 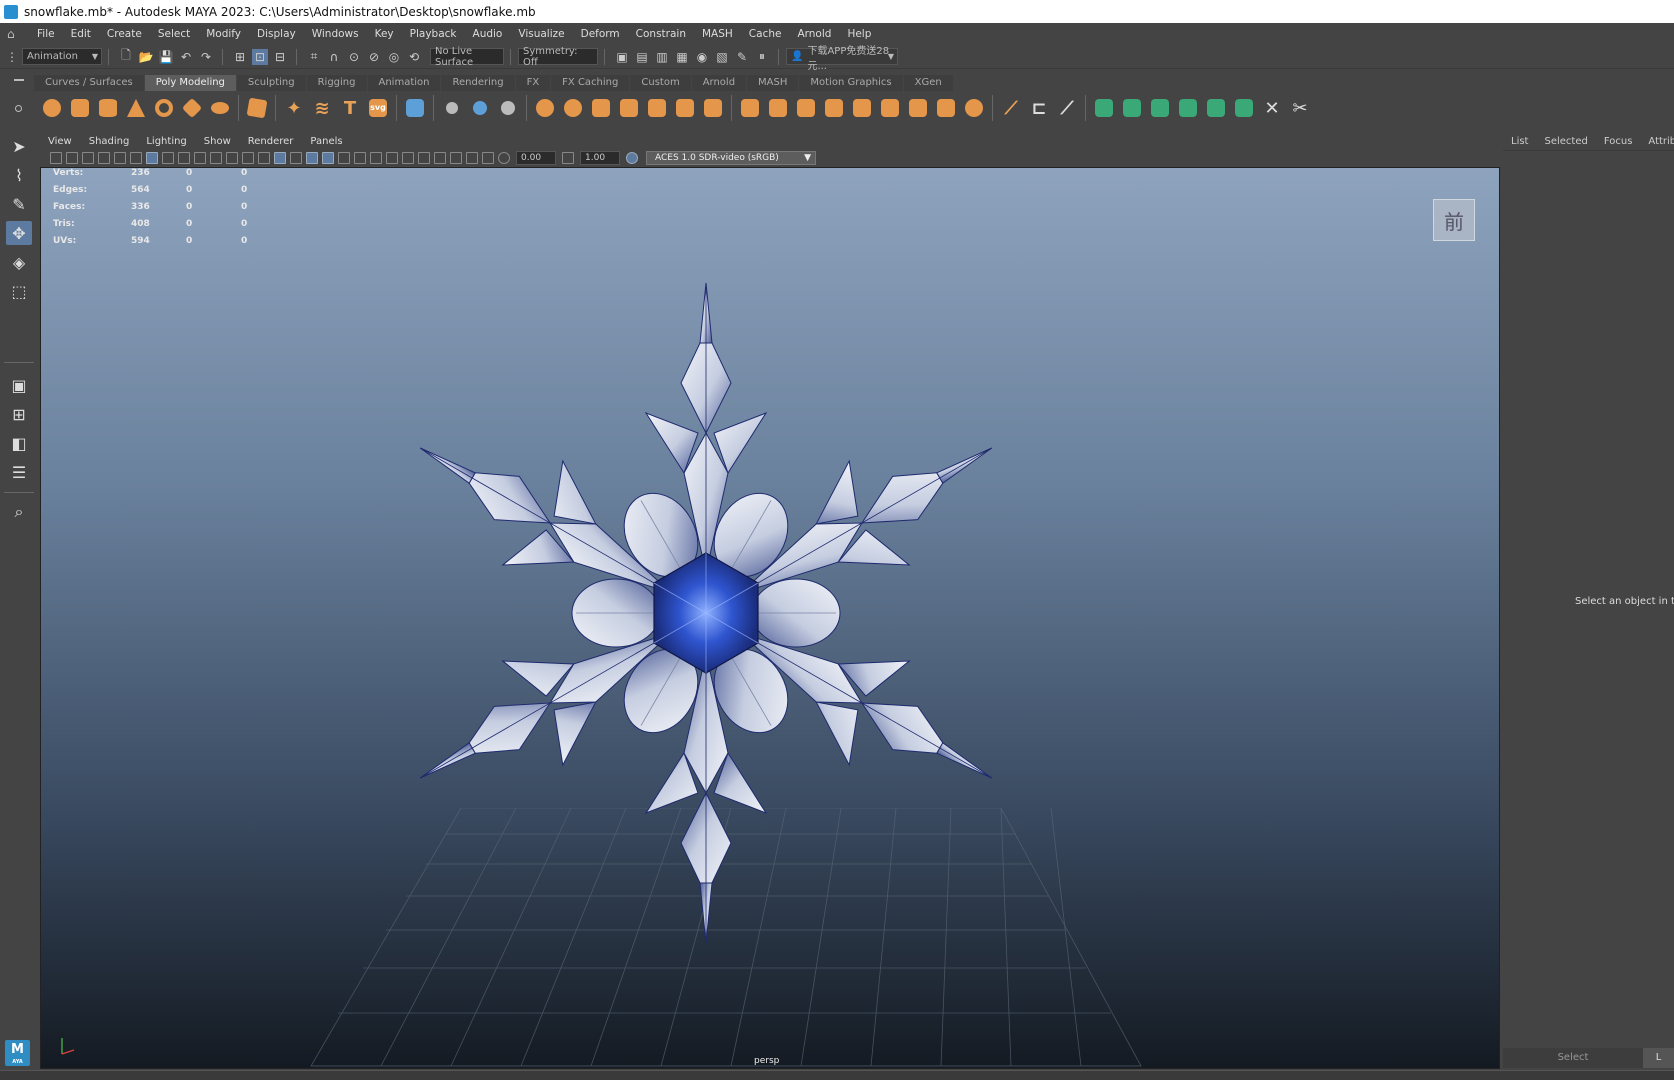 I want to click on menu-audio: Audio, so click(x=488, y=34).